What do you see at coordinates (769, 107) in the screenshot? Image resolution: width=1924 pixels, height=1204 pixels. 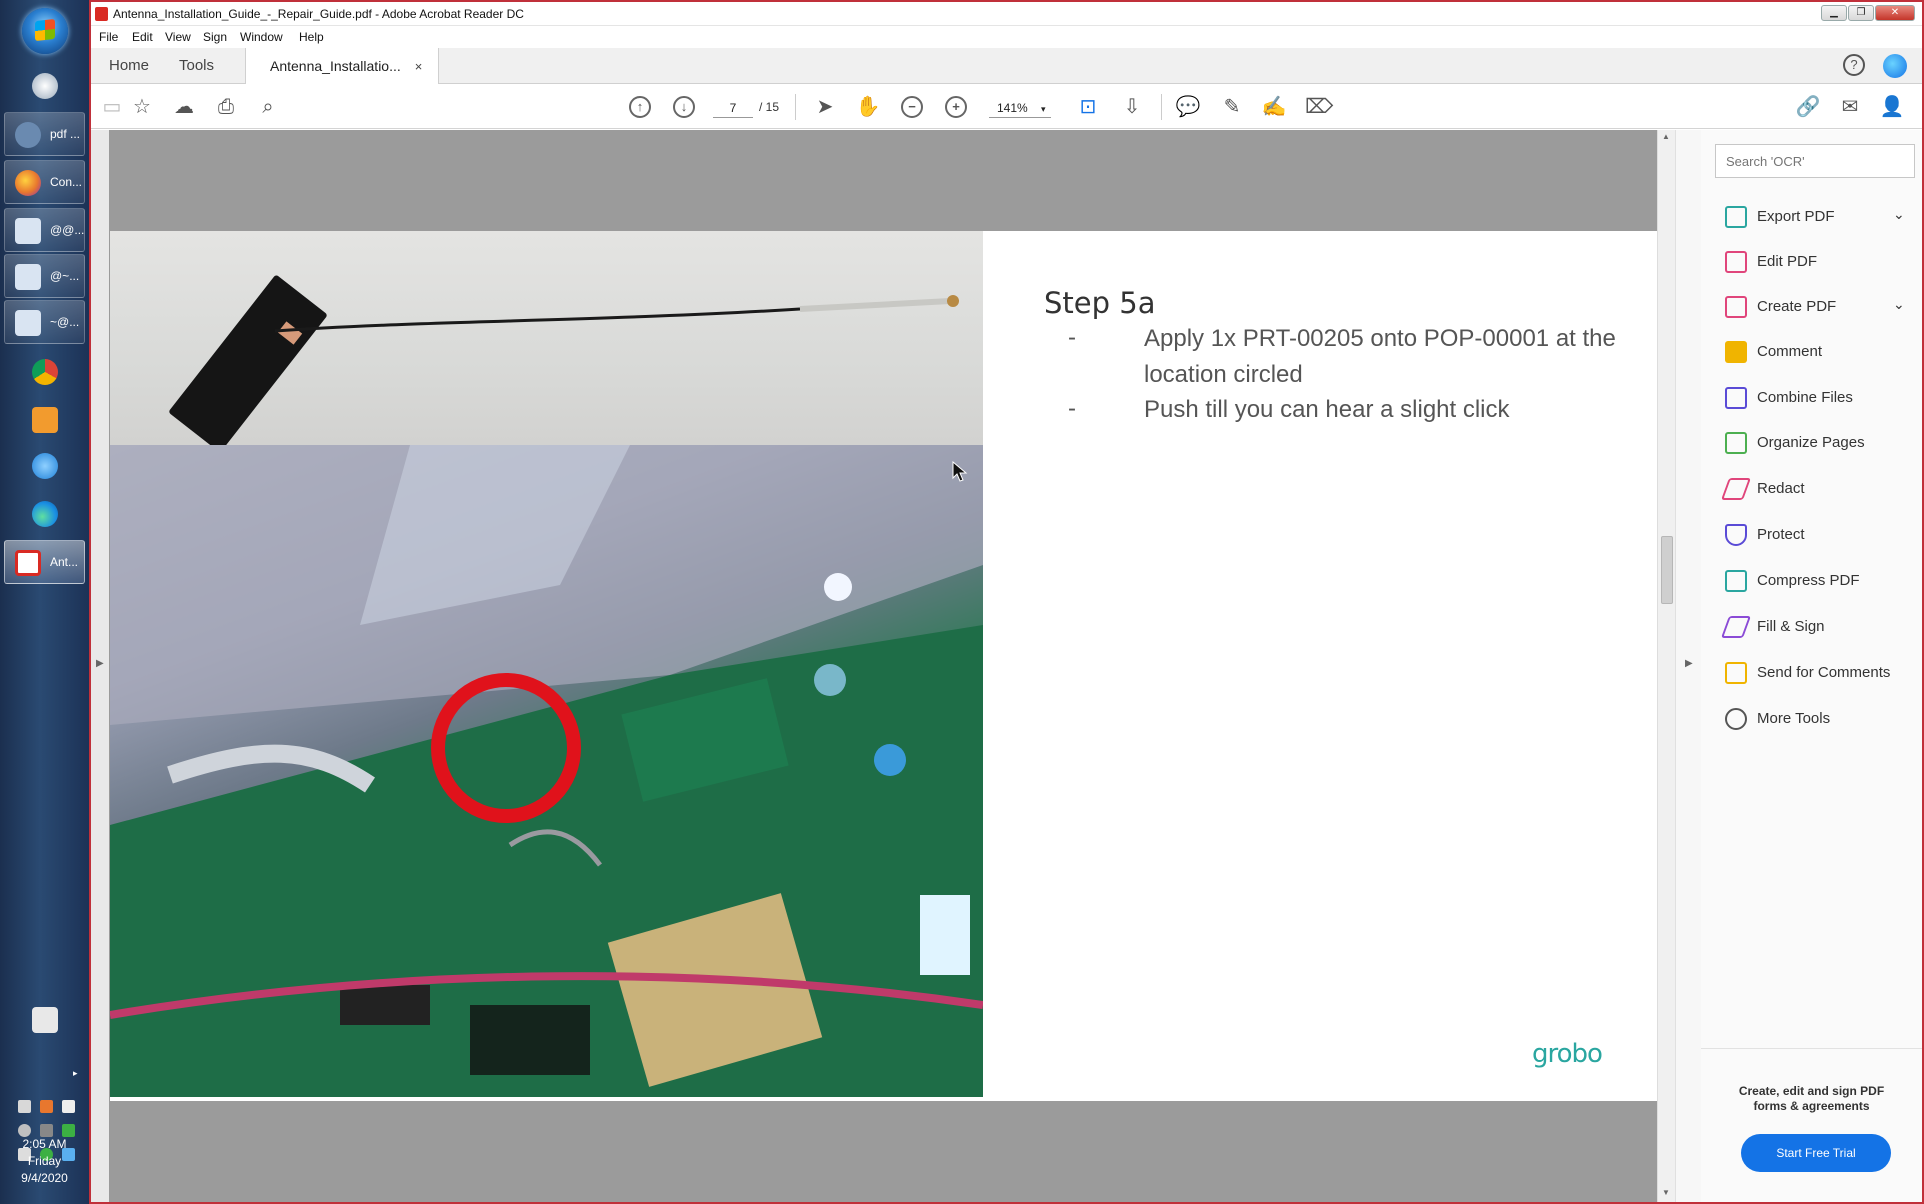 I see `page-total: / 15` at bounding box center [769, 107].